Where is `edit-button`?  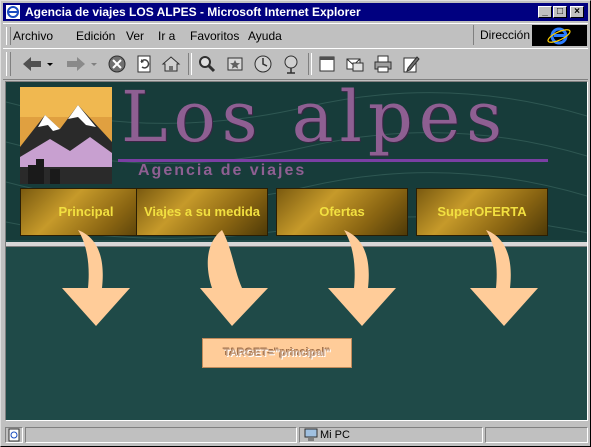 edit-button is located at coordinates (411, 64).